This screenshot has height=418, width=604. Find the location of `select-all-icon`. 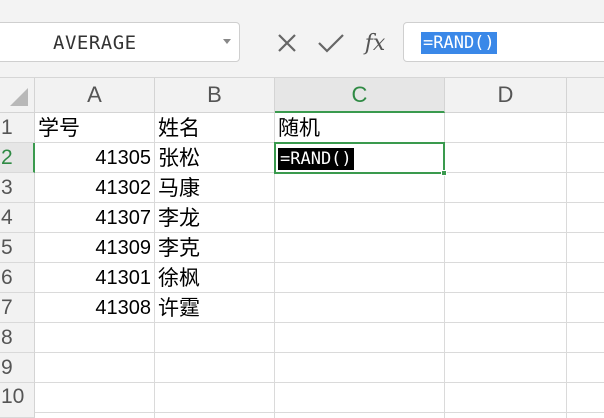

select-all-icon is located at coordinates (19, 97).